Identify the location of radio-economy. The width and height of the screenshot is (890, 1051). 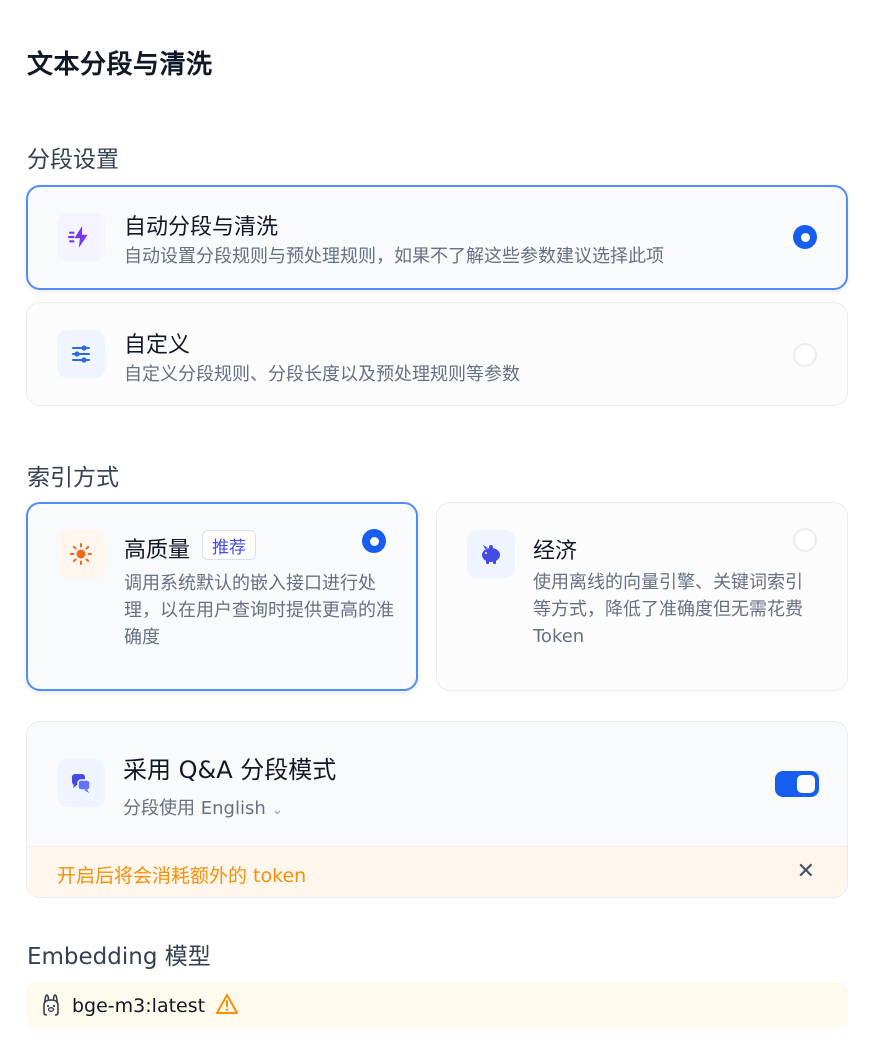
(805, 540).